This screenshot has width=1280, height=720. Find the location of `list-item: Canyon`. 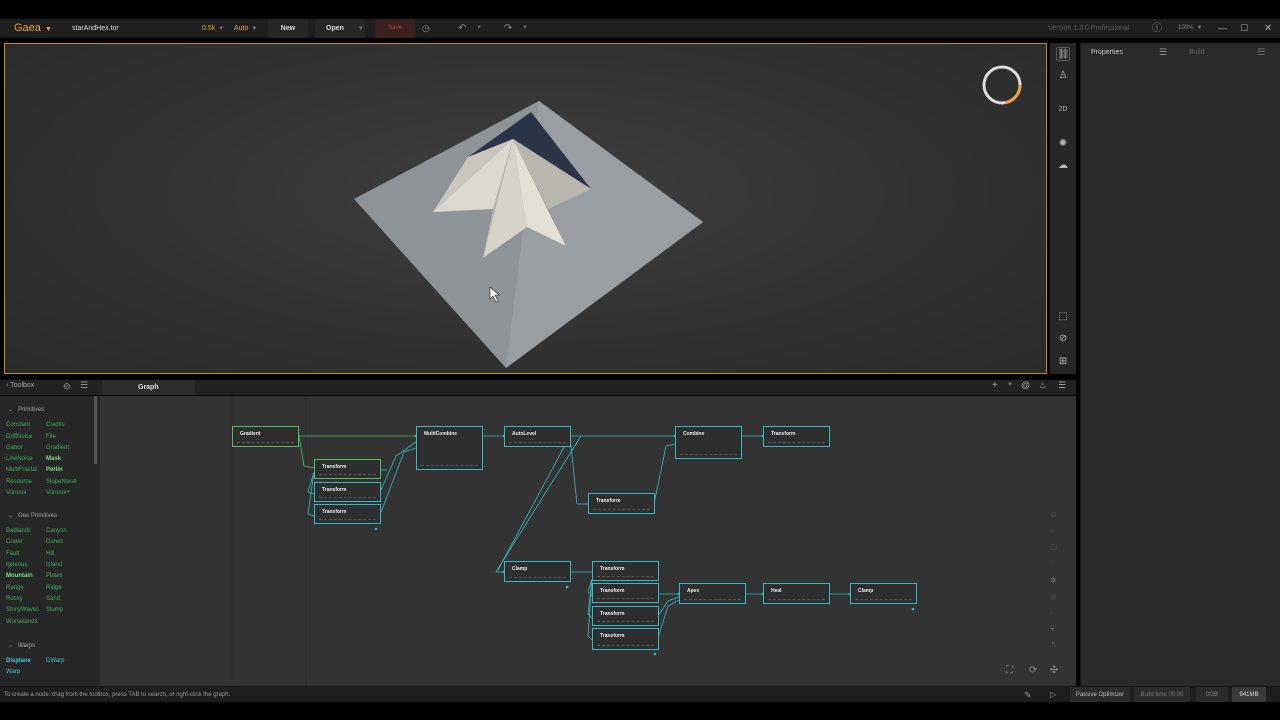

list-item: Canyon is located at coordinates (56, 531).